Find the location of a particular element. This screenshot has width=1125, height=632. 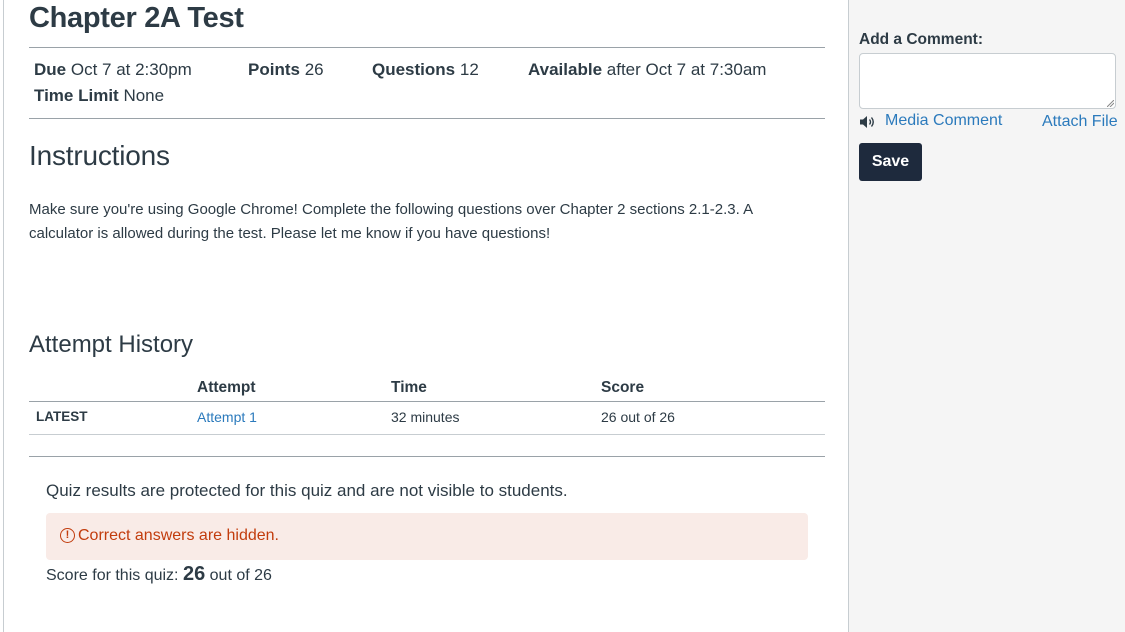

exclamation-circle-icon: ! is located at coordinates (67, 535).